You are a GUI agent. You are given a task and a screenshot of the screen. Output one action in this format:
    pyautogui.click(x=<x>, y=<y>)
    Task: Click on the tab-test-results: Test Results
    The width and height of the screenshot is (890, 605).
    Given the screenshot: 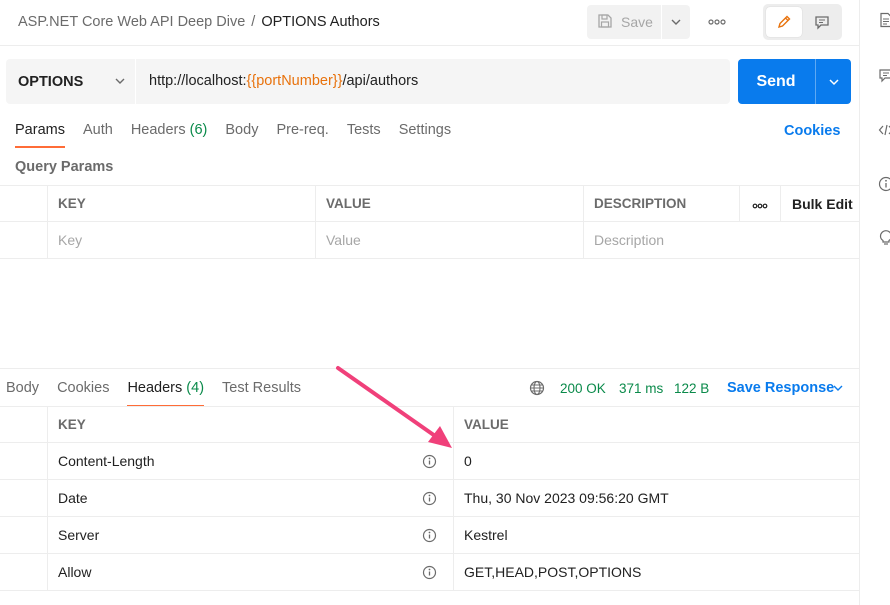 What is the action you would take?
    pyautogui.click(x=261, y=388)
    